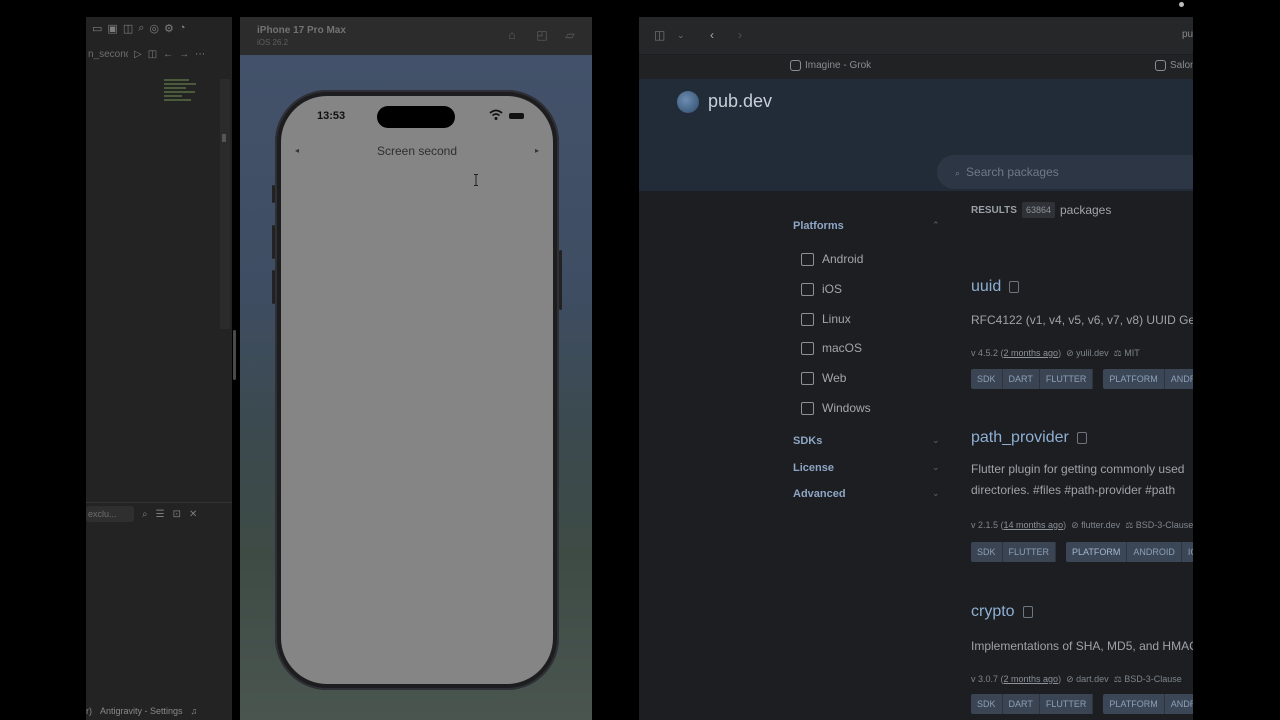 This screenshot has width=1280, height=720. I want to click on advanced-filter-header: Advanced, so click(819, 494).